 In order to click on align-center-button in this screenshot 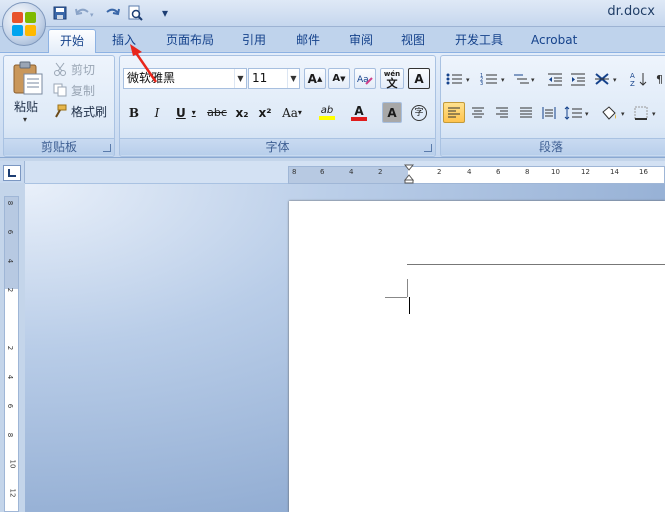, I will do `click(478, 112)`.